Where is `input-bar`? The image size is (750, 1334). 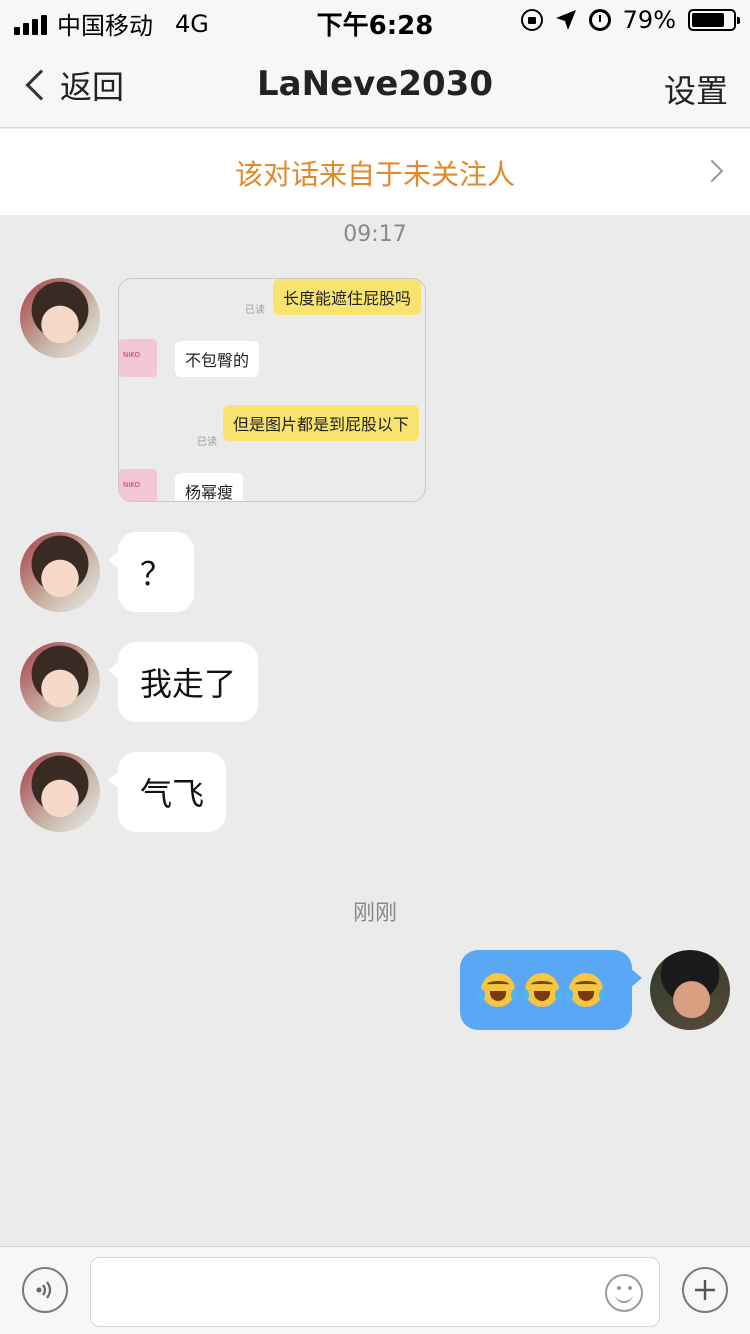
input-bar is located at coordinates (375, 1290).